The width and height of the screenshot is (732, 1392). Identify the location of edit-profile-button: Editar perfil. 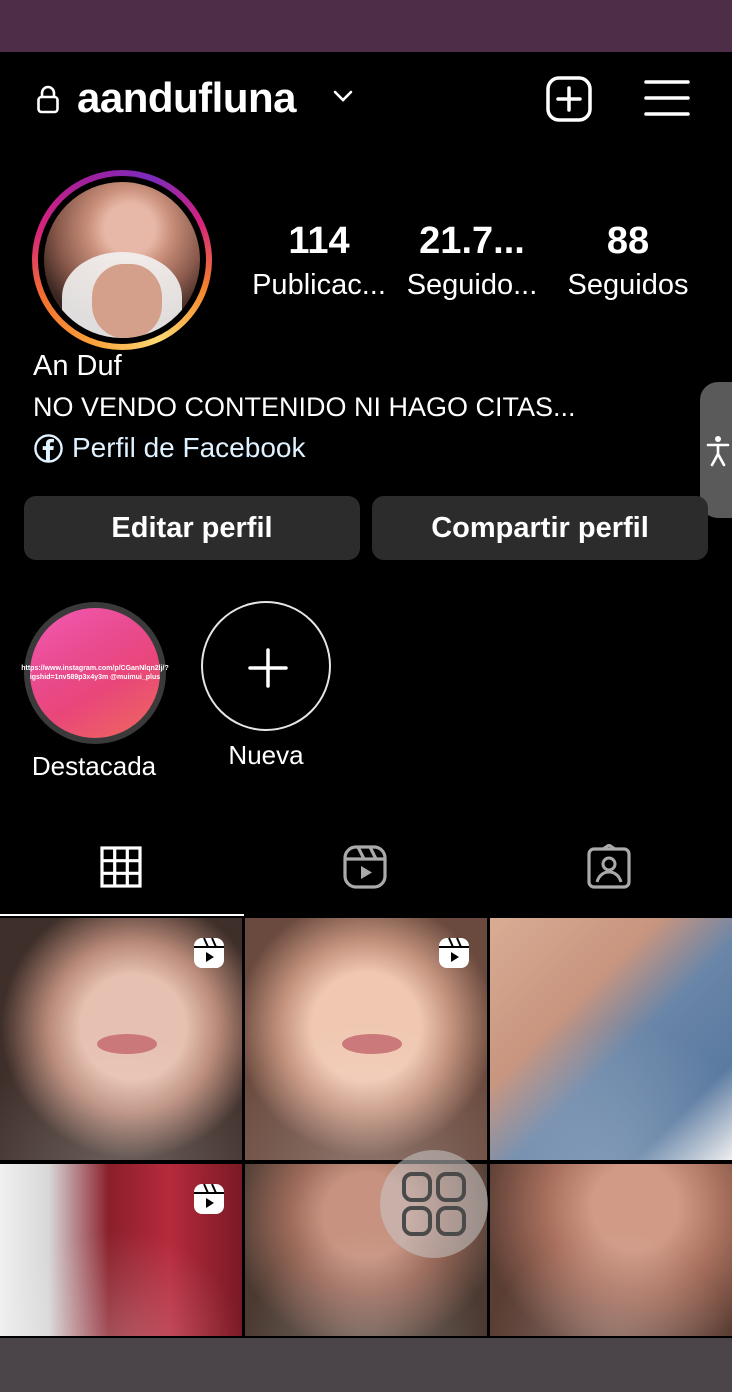
(192, 528).